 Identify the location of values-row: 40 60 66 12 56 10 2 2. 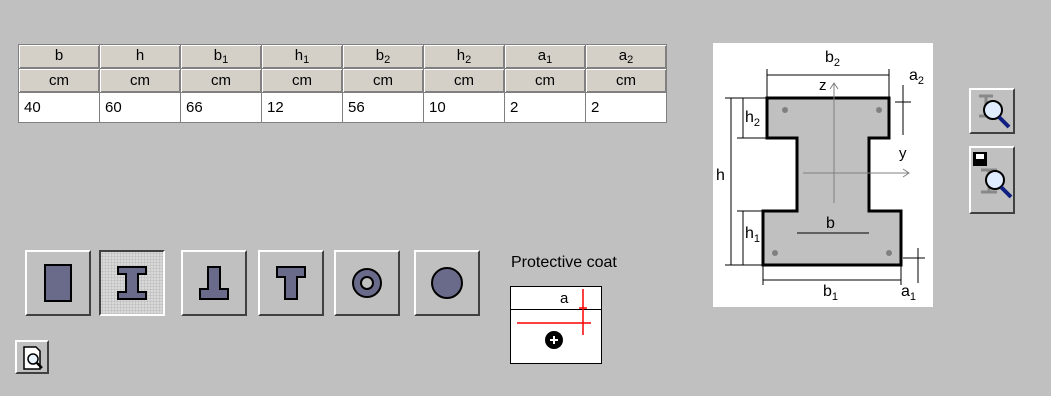
(342, 107).